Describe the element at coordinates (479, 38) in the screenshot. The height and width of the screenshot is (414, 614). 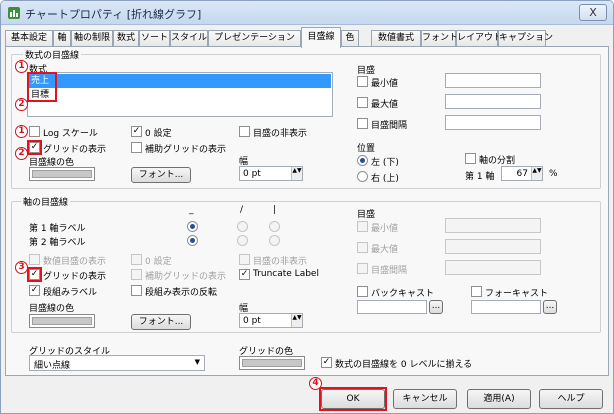
I see `tab-layout: レイアウト` at that location.